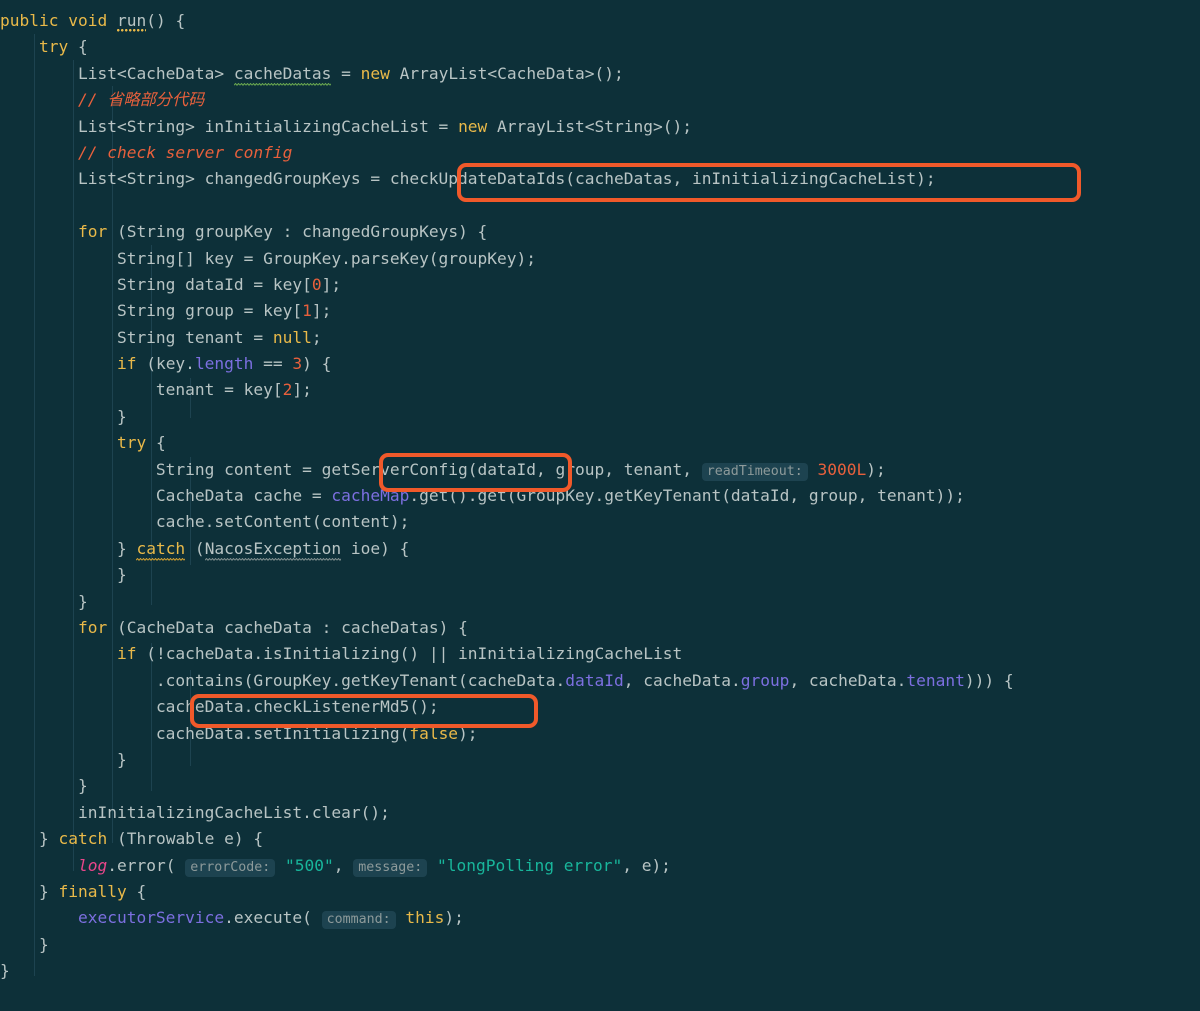 The width and height of the screenshot is (1200, 1011). I want to click on token-field-dataid: dataId, so click(594, 680).